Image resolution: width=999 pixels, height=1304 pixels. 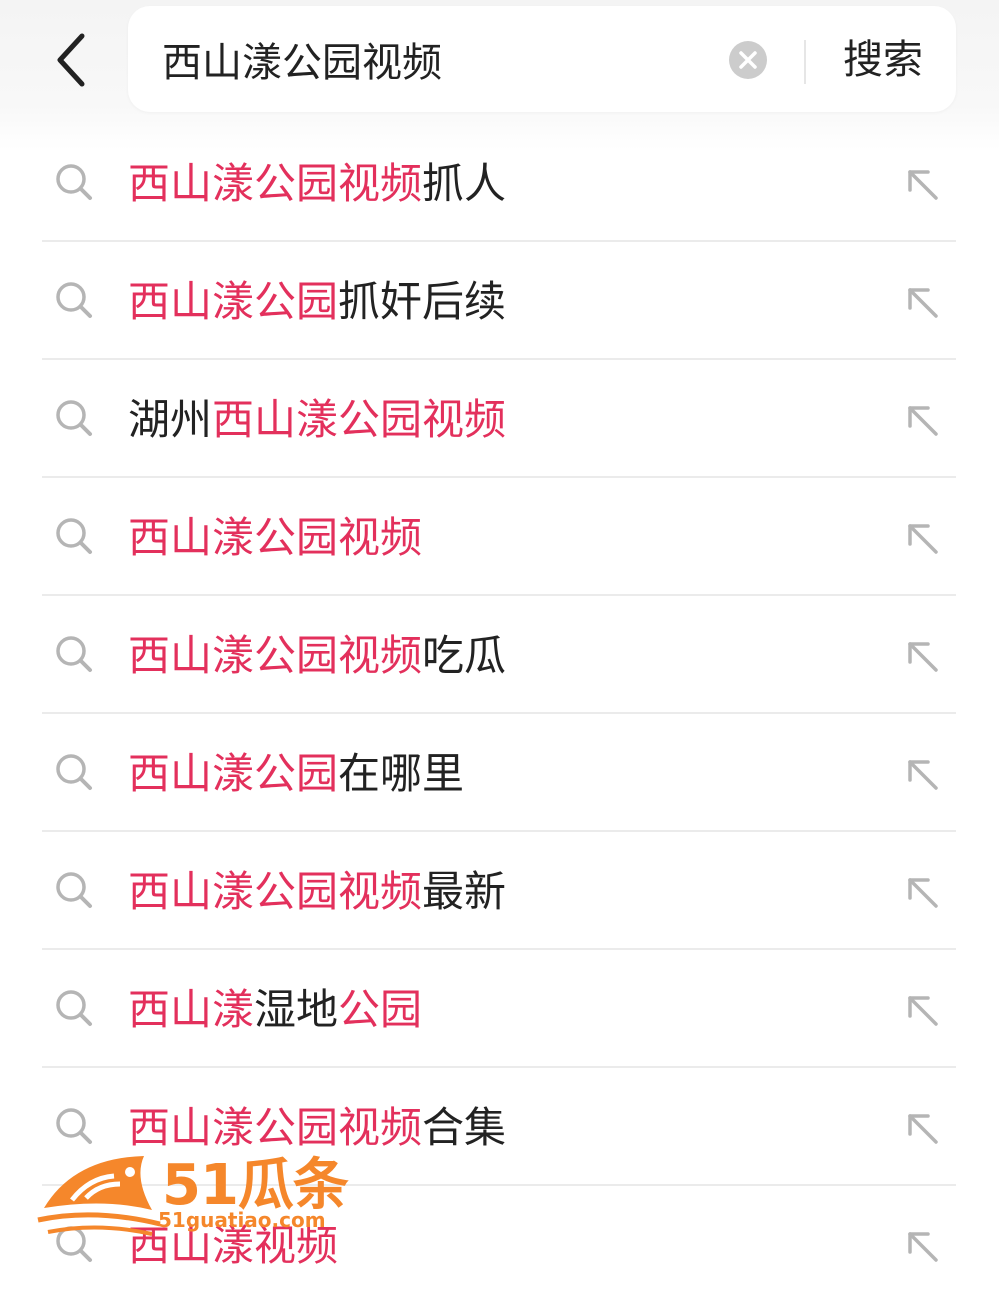 What do you see at coordinates (464, 891) in the screenshot?
I see `suggestion-plain: 最新` at bounding box center [464, 891].